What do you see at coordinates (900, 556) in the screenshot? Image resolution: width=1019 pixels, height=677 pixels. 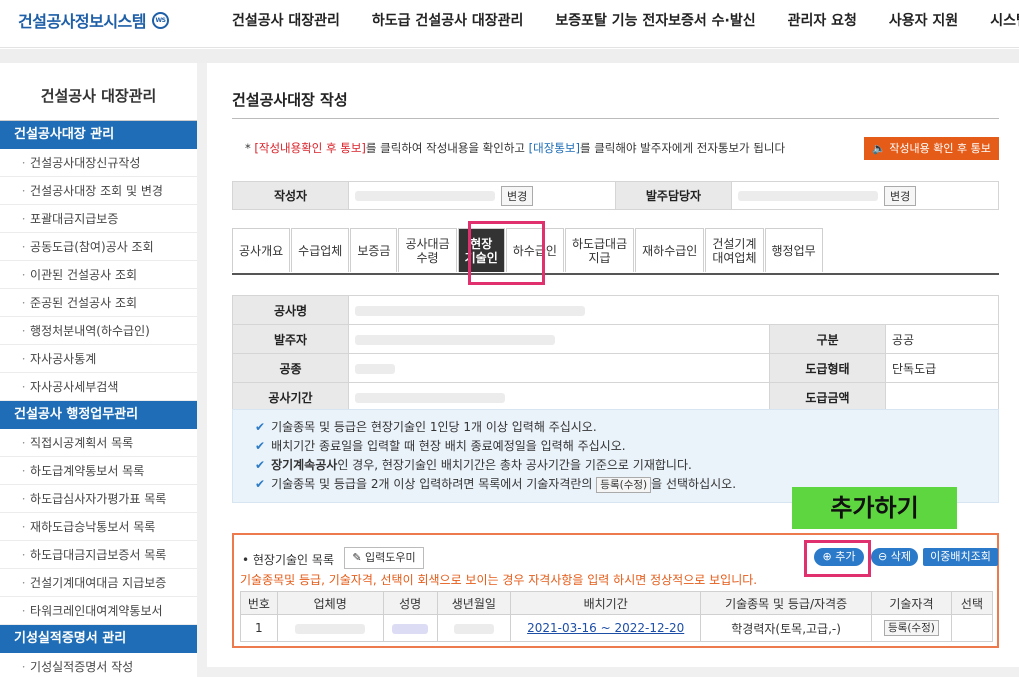 I see `delete-label: 삭제` at bounding box center [900, 556].